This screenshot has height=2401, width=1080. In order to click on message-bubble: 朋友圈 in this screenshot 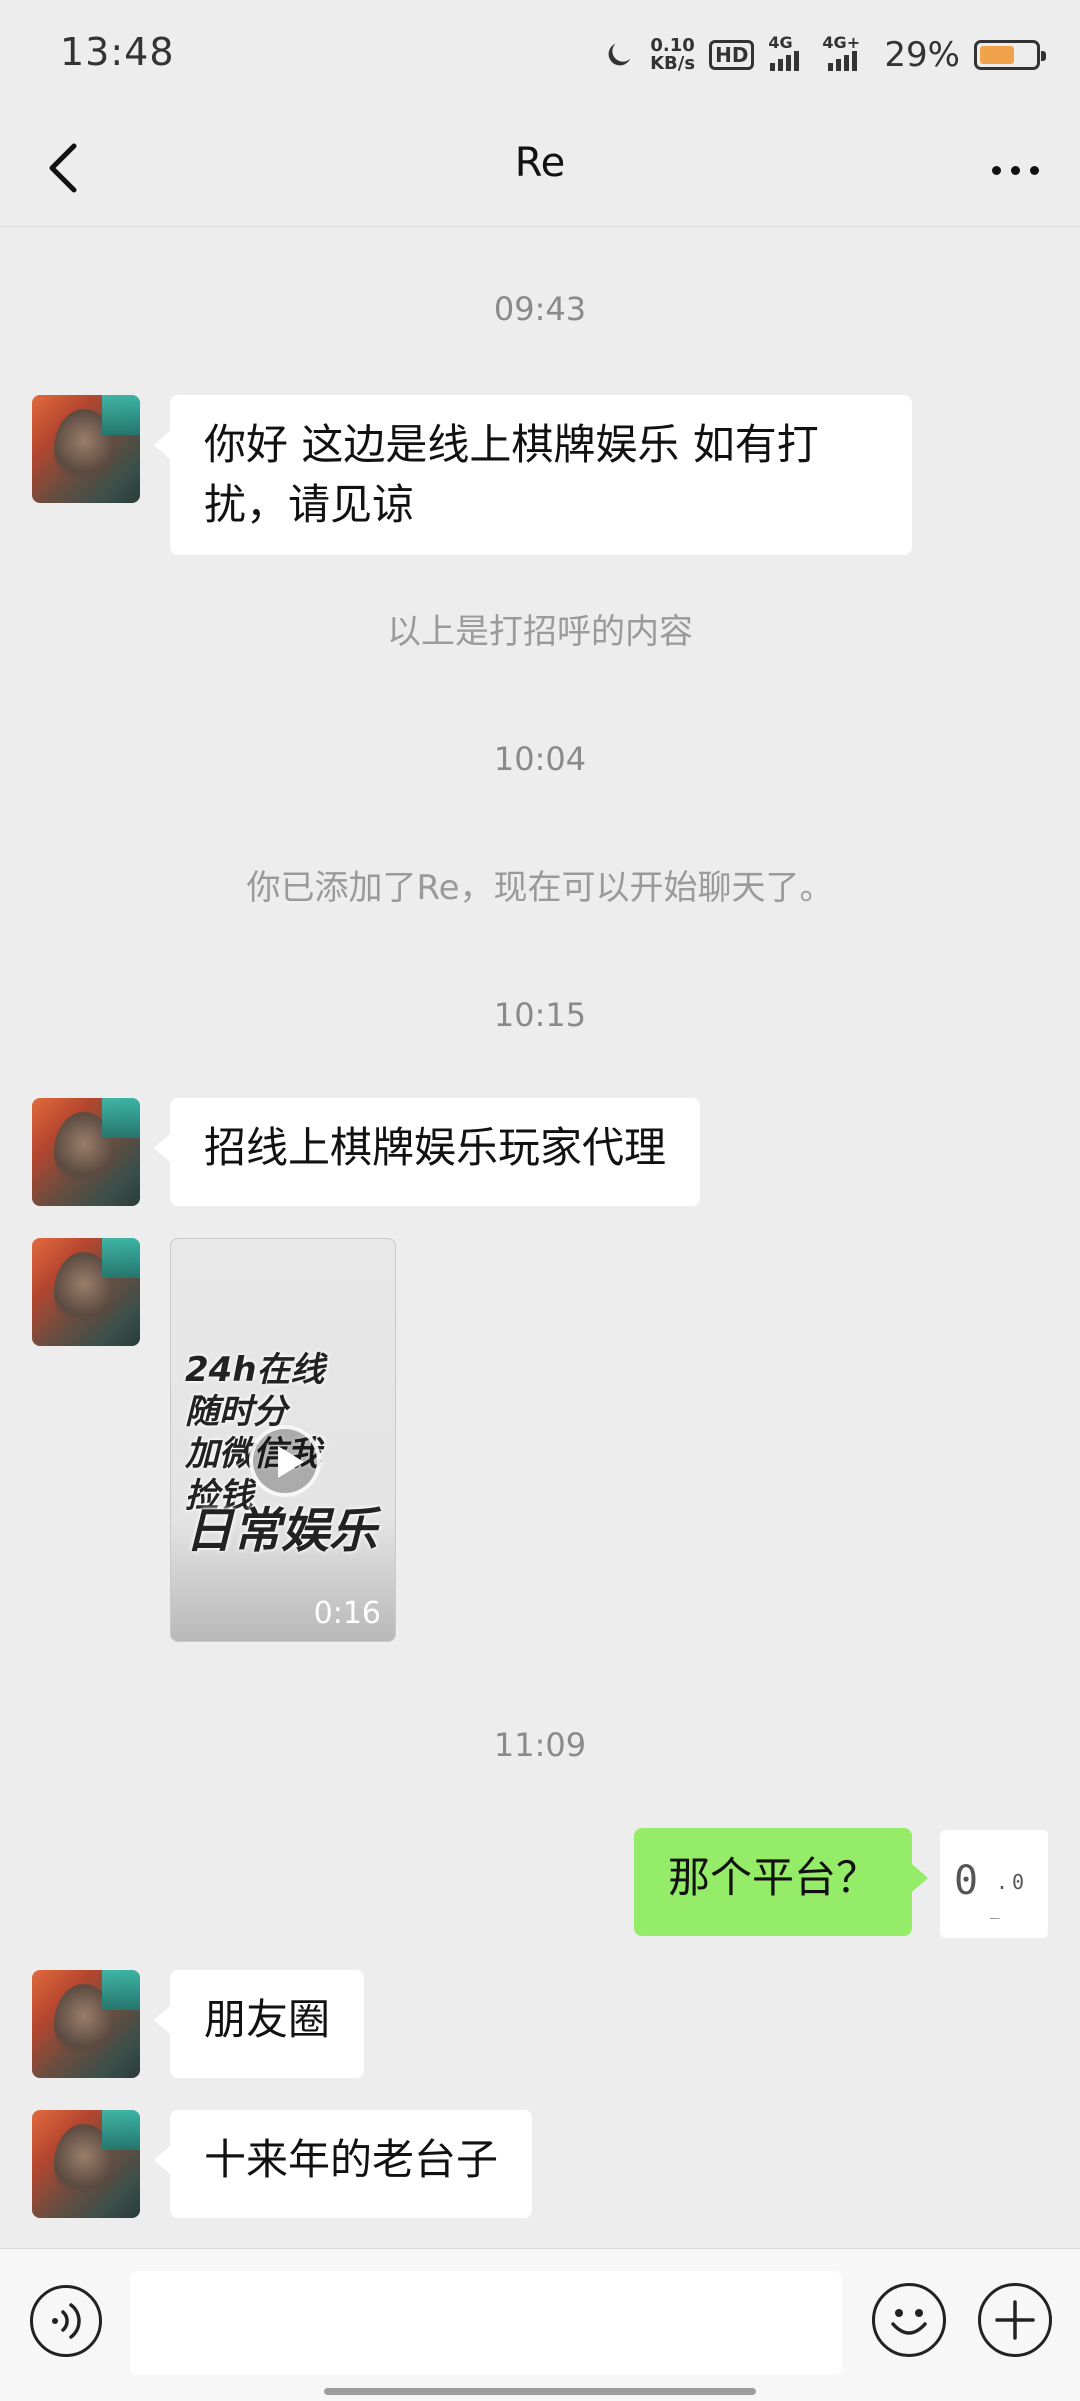, I will do `click(259, 2024)`.